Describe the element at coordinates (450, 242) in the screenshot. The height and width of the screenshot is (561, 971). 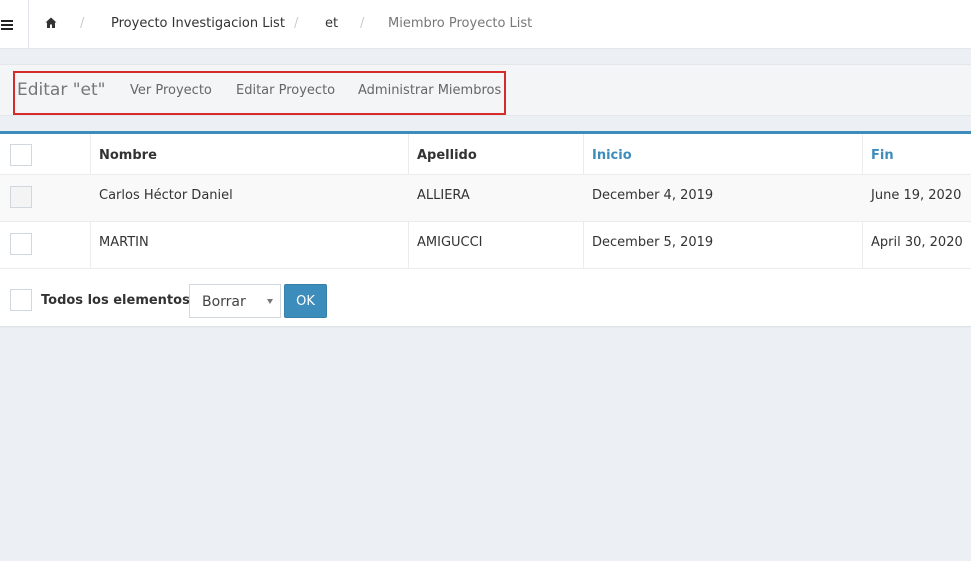
I see `cell-apellido: AMIGUCCI` at that location.